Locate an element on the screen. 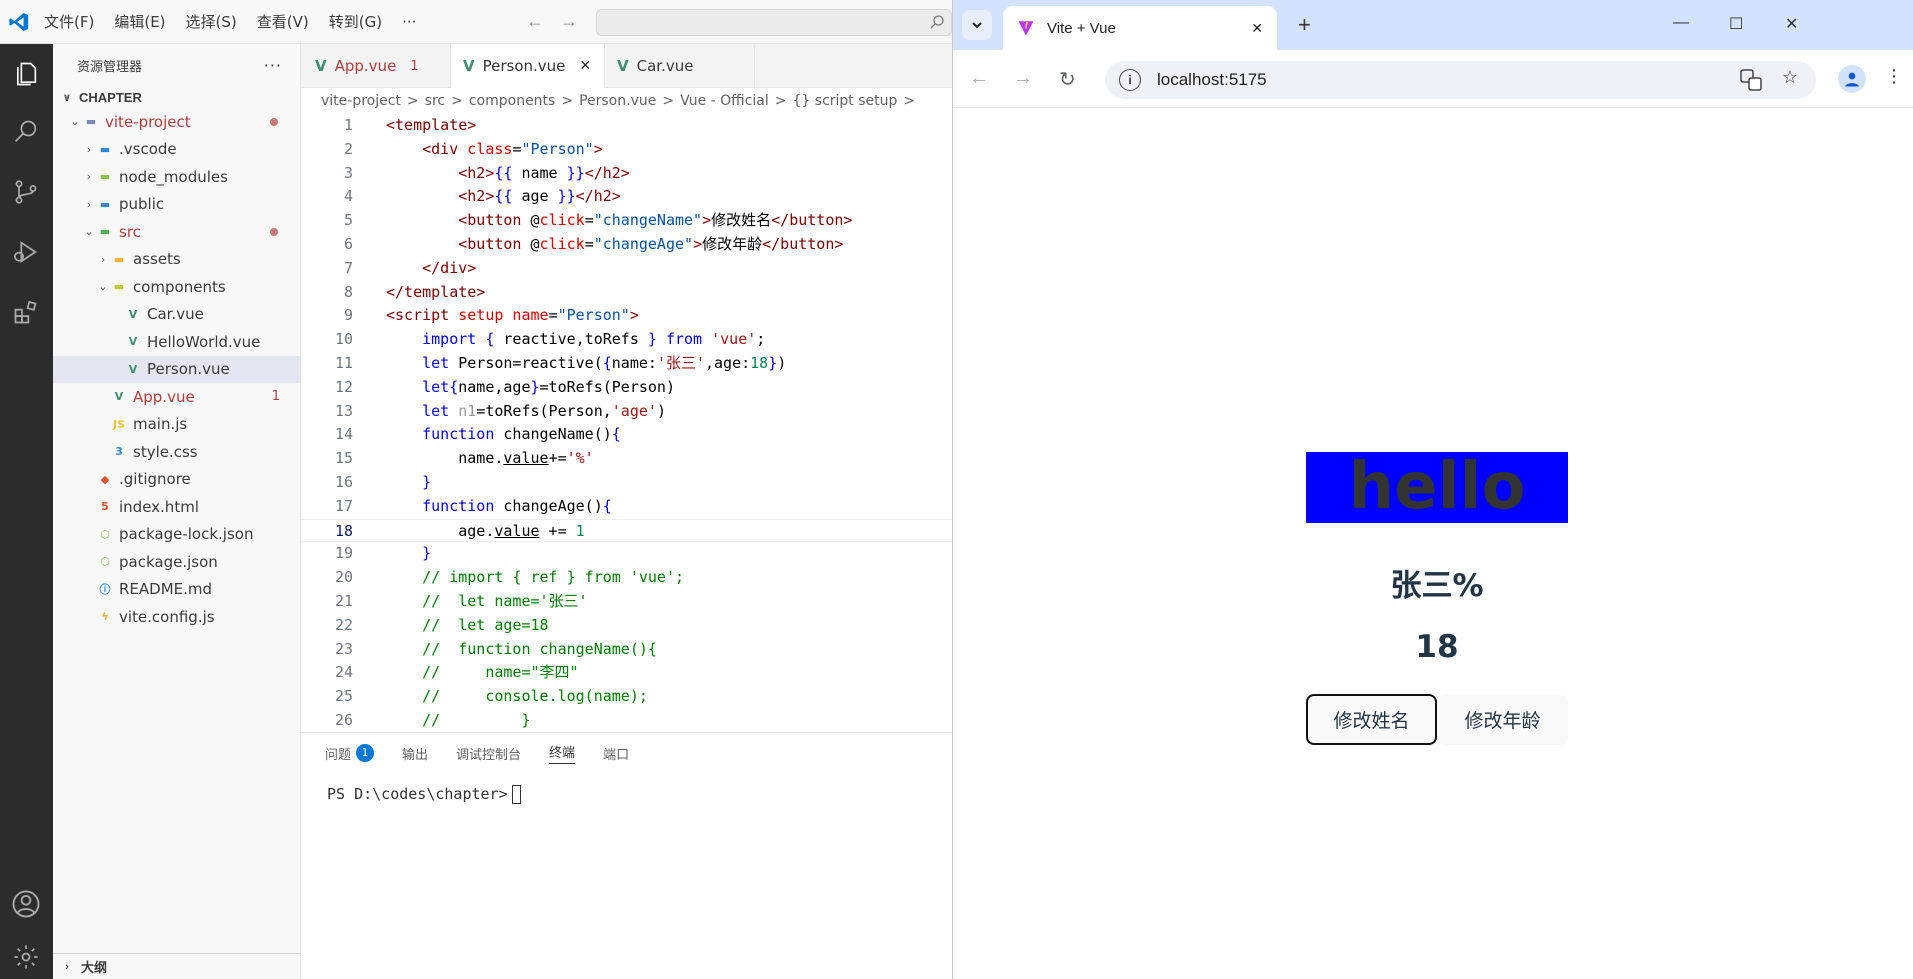 This screenshot has width=1913, height=979. code-line: 20 // import { ref } from 'vue'; is located at coordinates (626, 578).